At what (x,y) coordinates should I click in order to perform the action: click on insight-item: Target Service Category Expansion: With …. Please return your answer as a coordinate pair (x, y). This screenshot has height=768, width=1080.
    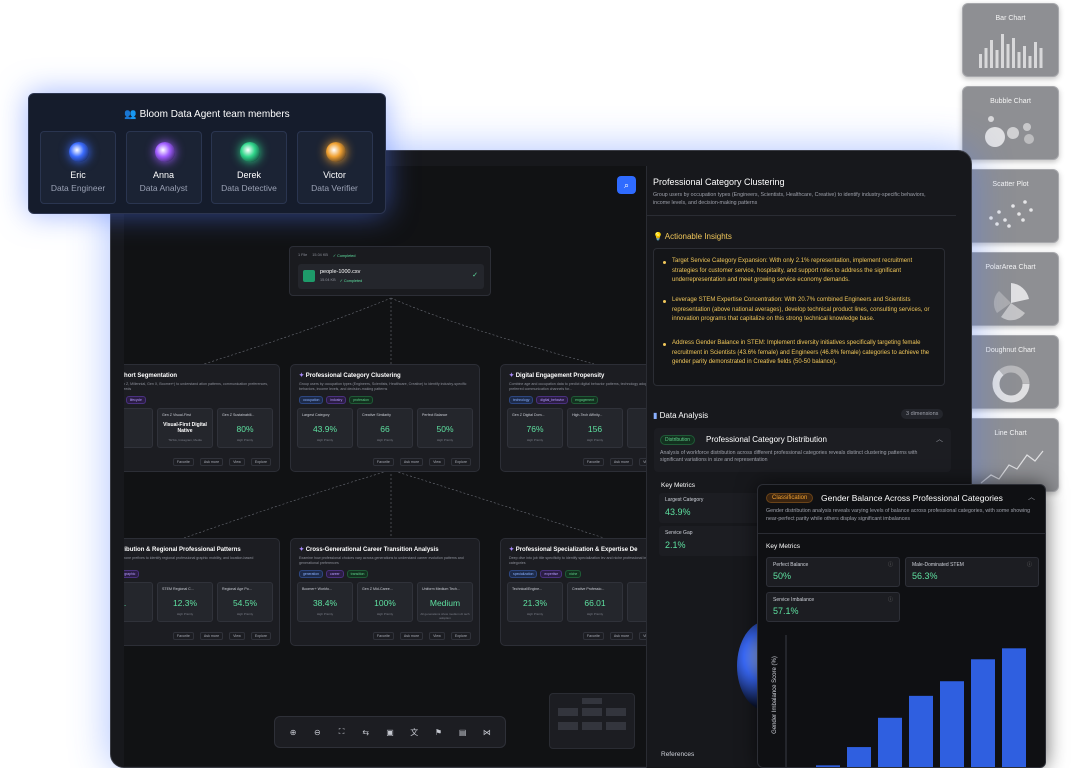
    Looking at the image, I should click on (792, 271).